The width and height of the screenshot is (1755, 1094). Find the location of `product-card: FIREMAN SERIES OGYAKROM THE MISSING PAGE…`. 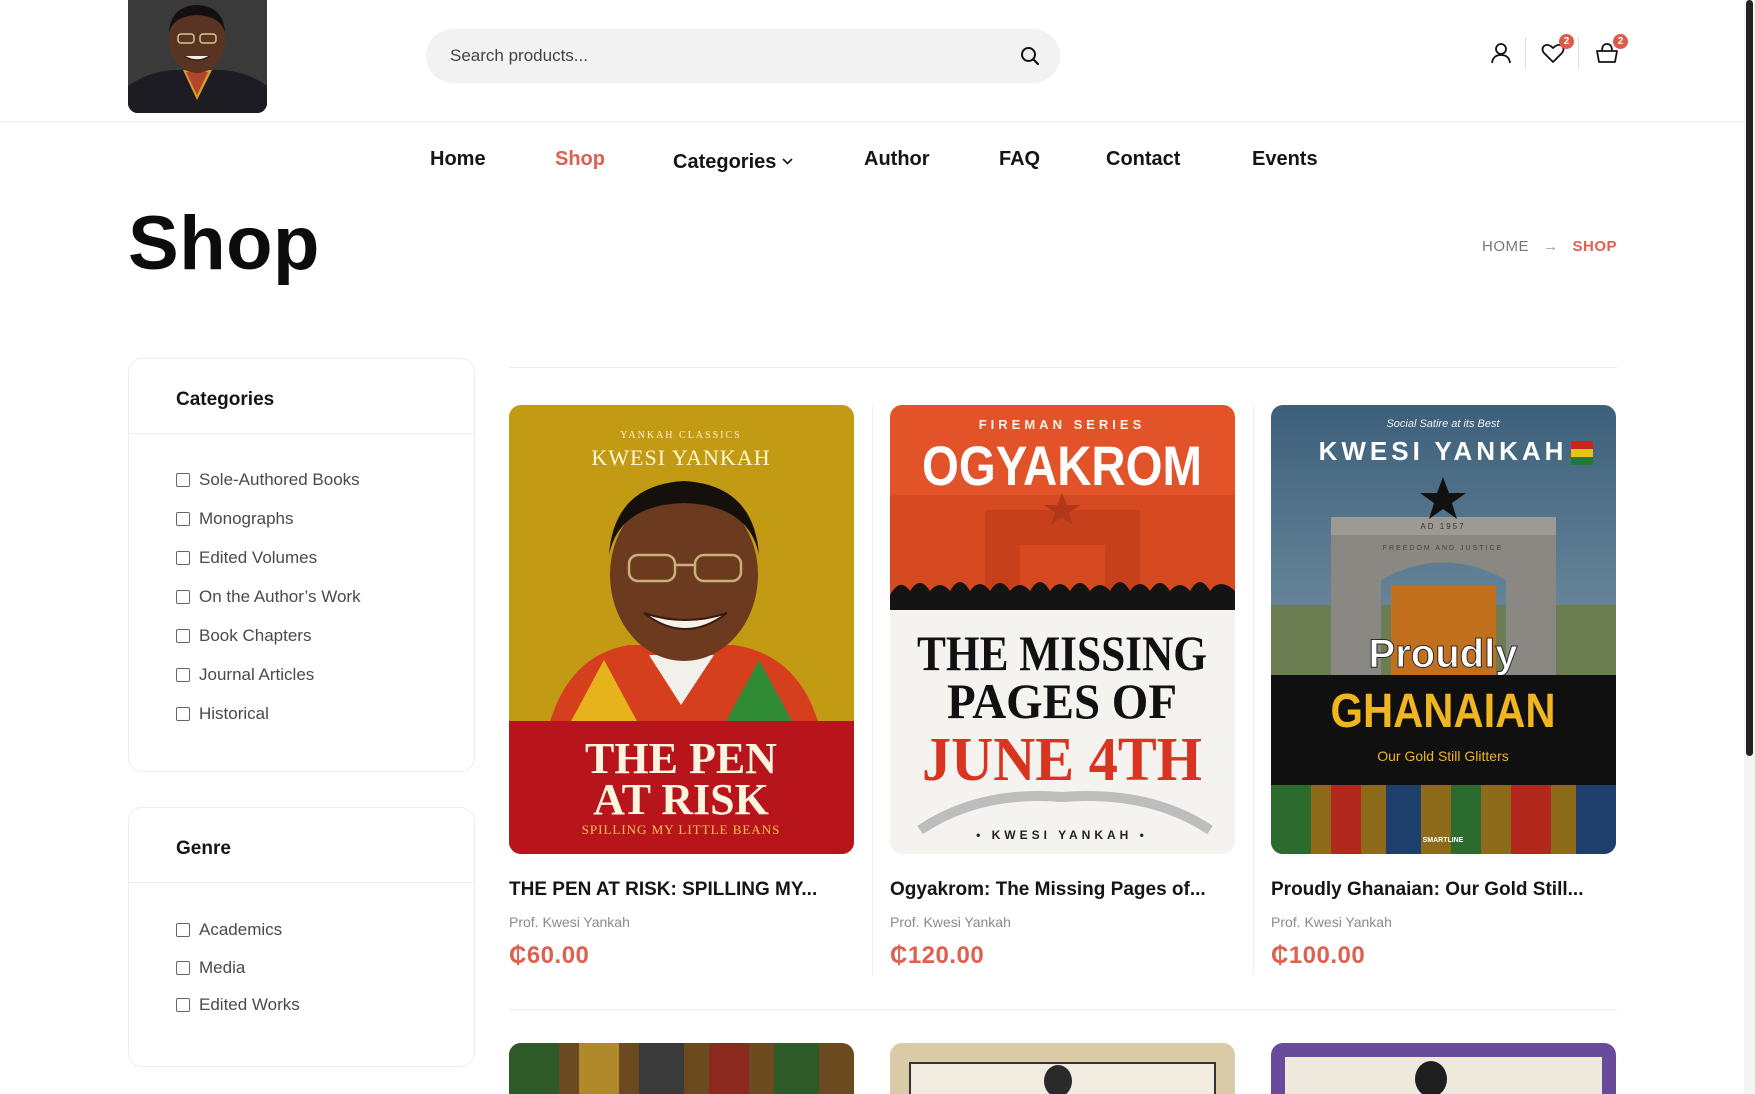

product-card: FIREMAN SERIES OGYAKROM THE MISSING PAGE… is located at coordinates (1062, 687).